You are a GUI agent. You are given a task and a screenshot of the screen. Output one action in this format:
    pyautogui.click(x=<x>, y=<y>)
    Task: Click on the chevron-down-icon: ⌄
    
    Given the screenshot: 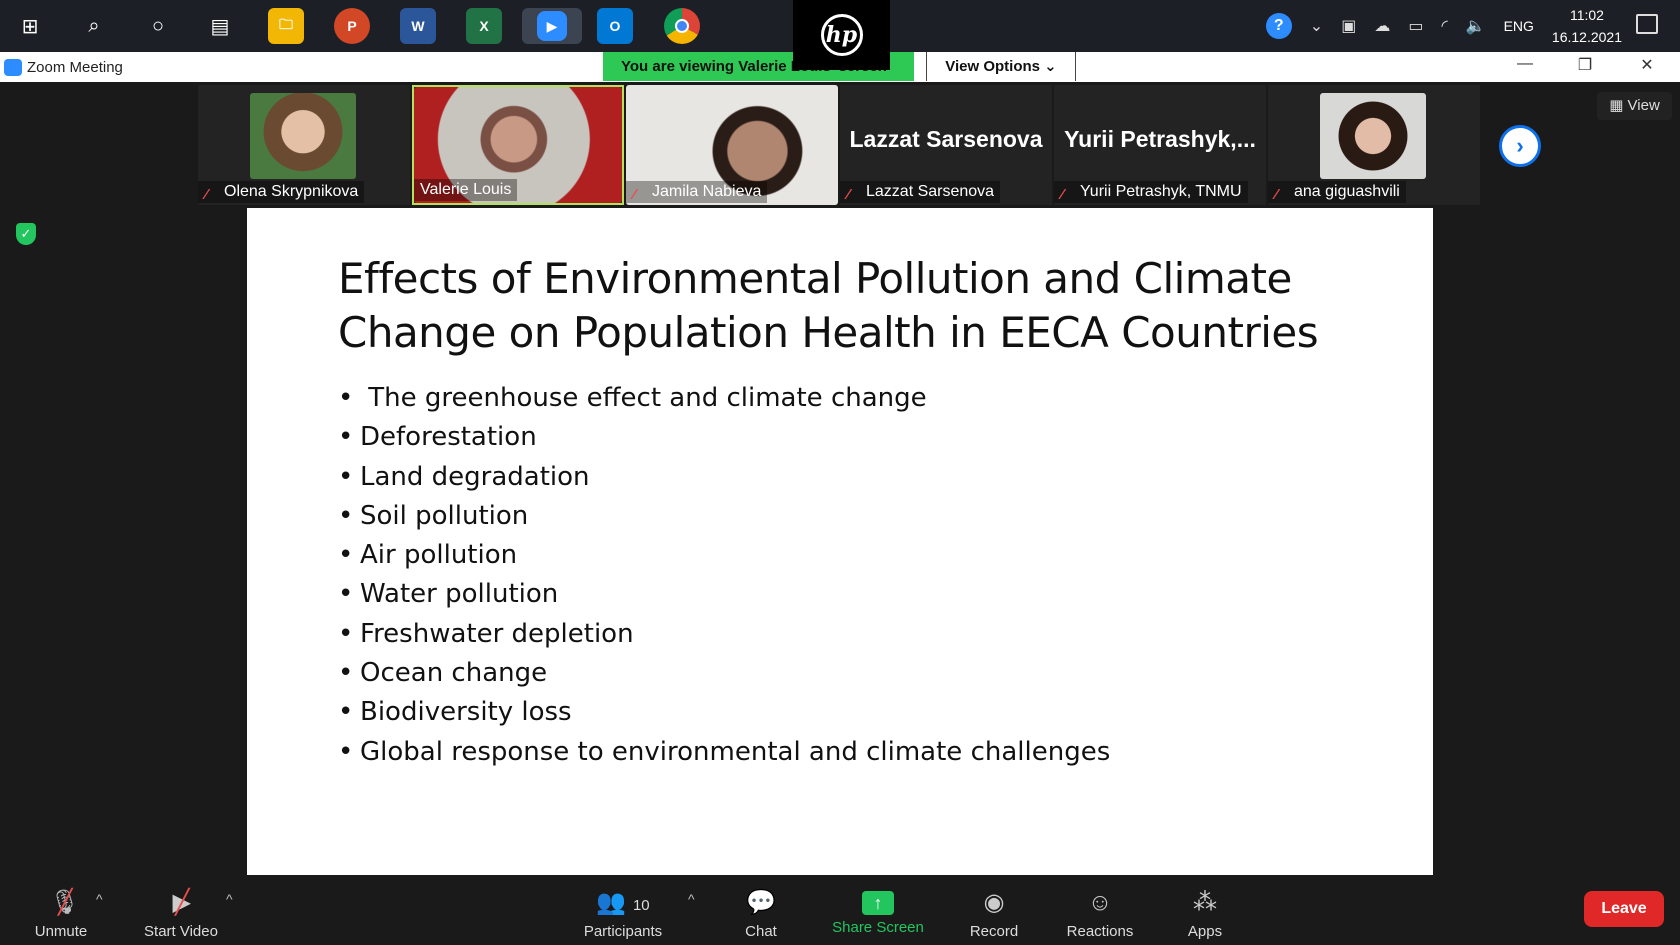 What is the action you would take?
    pyautogui.click(x=1316, y=26)
    